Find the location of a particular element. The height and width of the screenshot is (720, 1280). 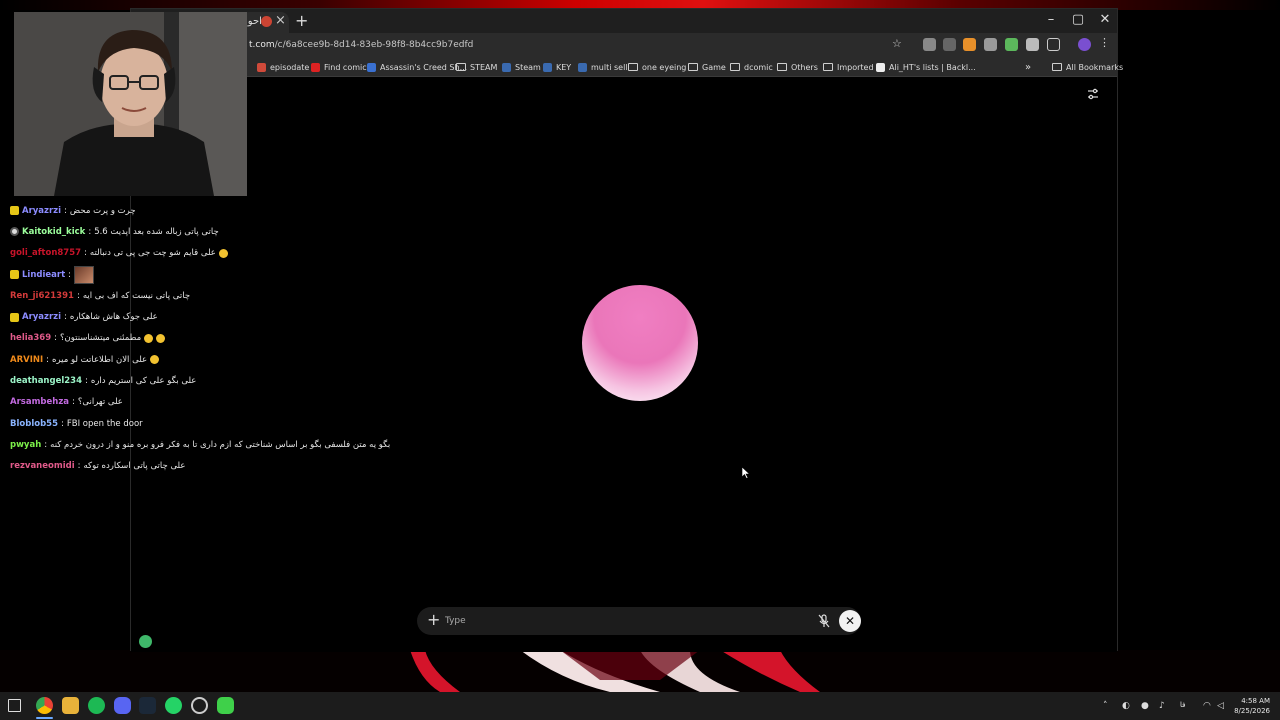

chevron-up-icon: ˄ is located at coordinates (1105, 706).